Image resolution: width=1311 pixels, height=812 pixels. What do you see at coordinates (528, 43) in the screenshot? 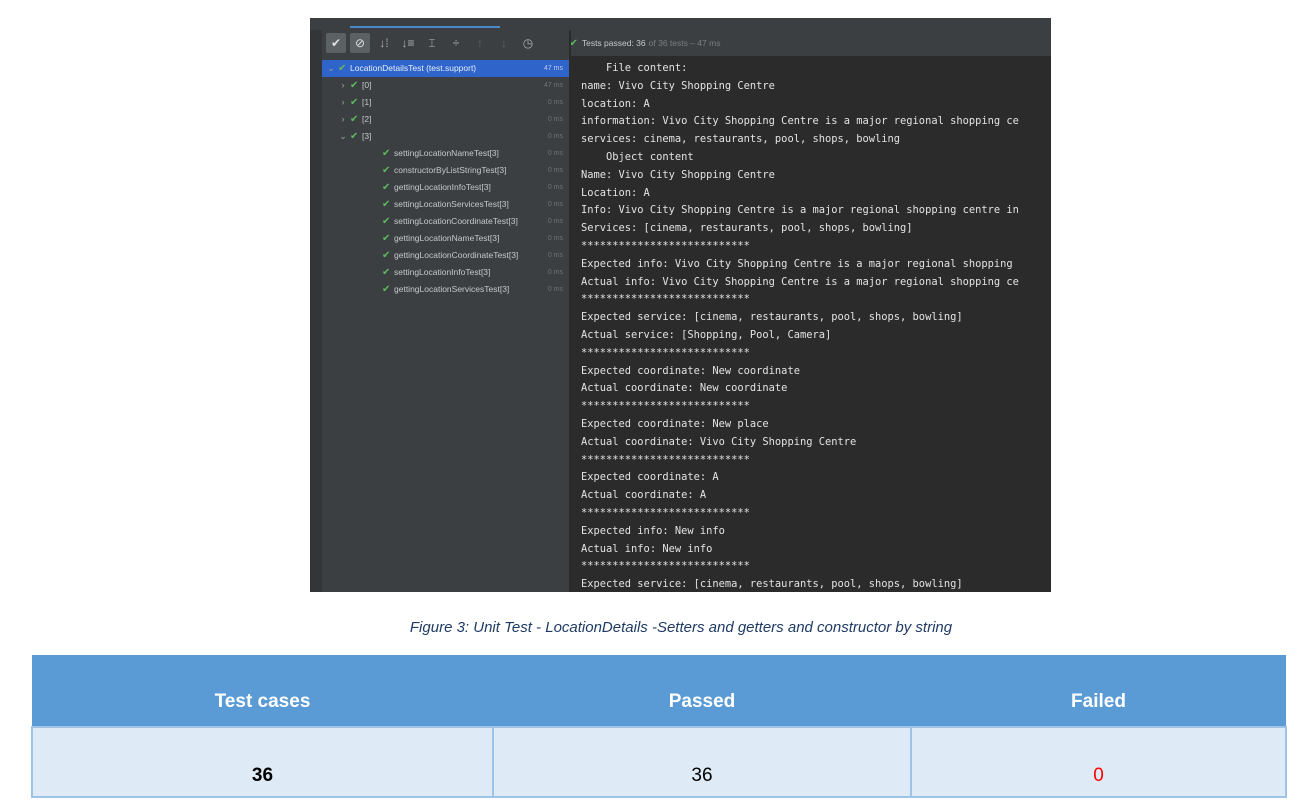
I see `history-icon: ◷` at bounding box center [528, 43].